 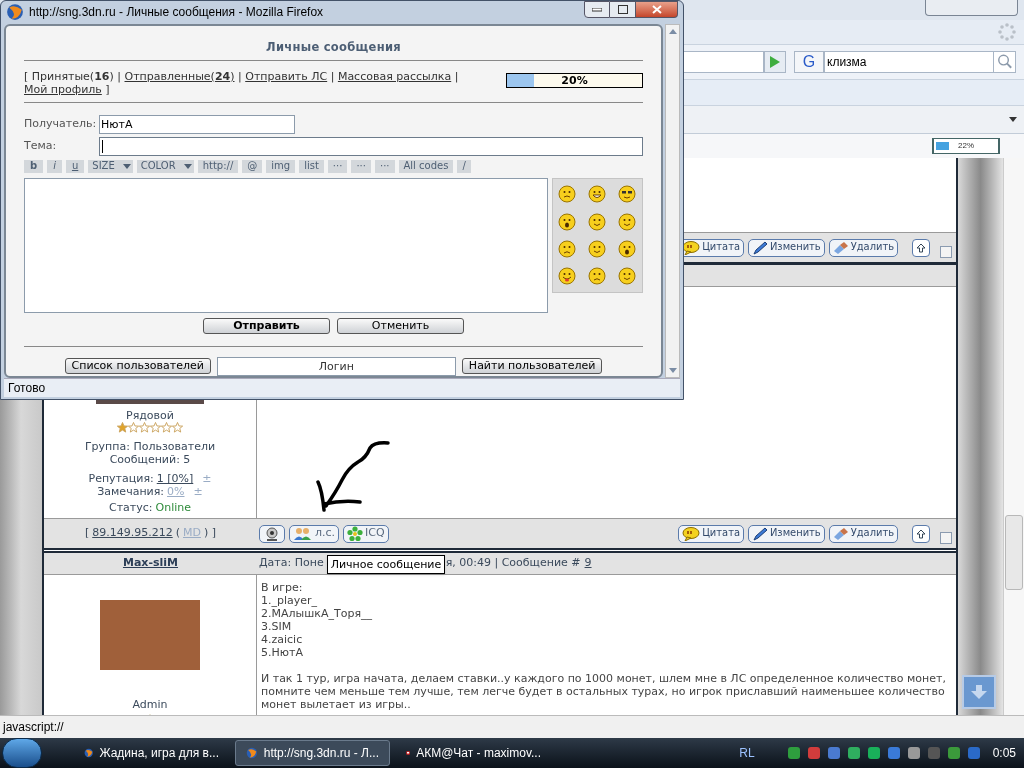 What do you see at coordinates (179, 76) in the screenshot?
I see `nav-link: Отправленные(24)` at bounding box center [179, 76].